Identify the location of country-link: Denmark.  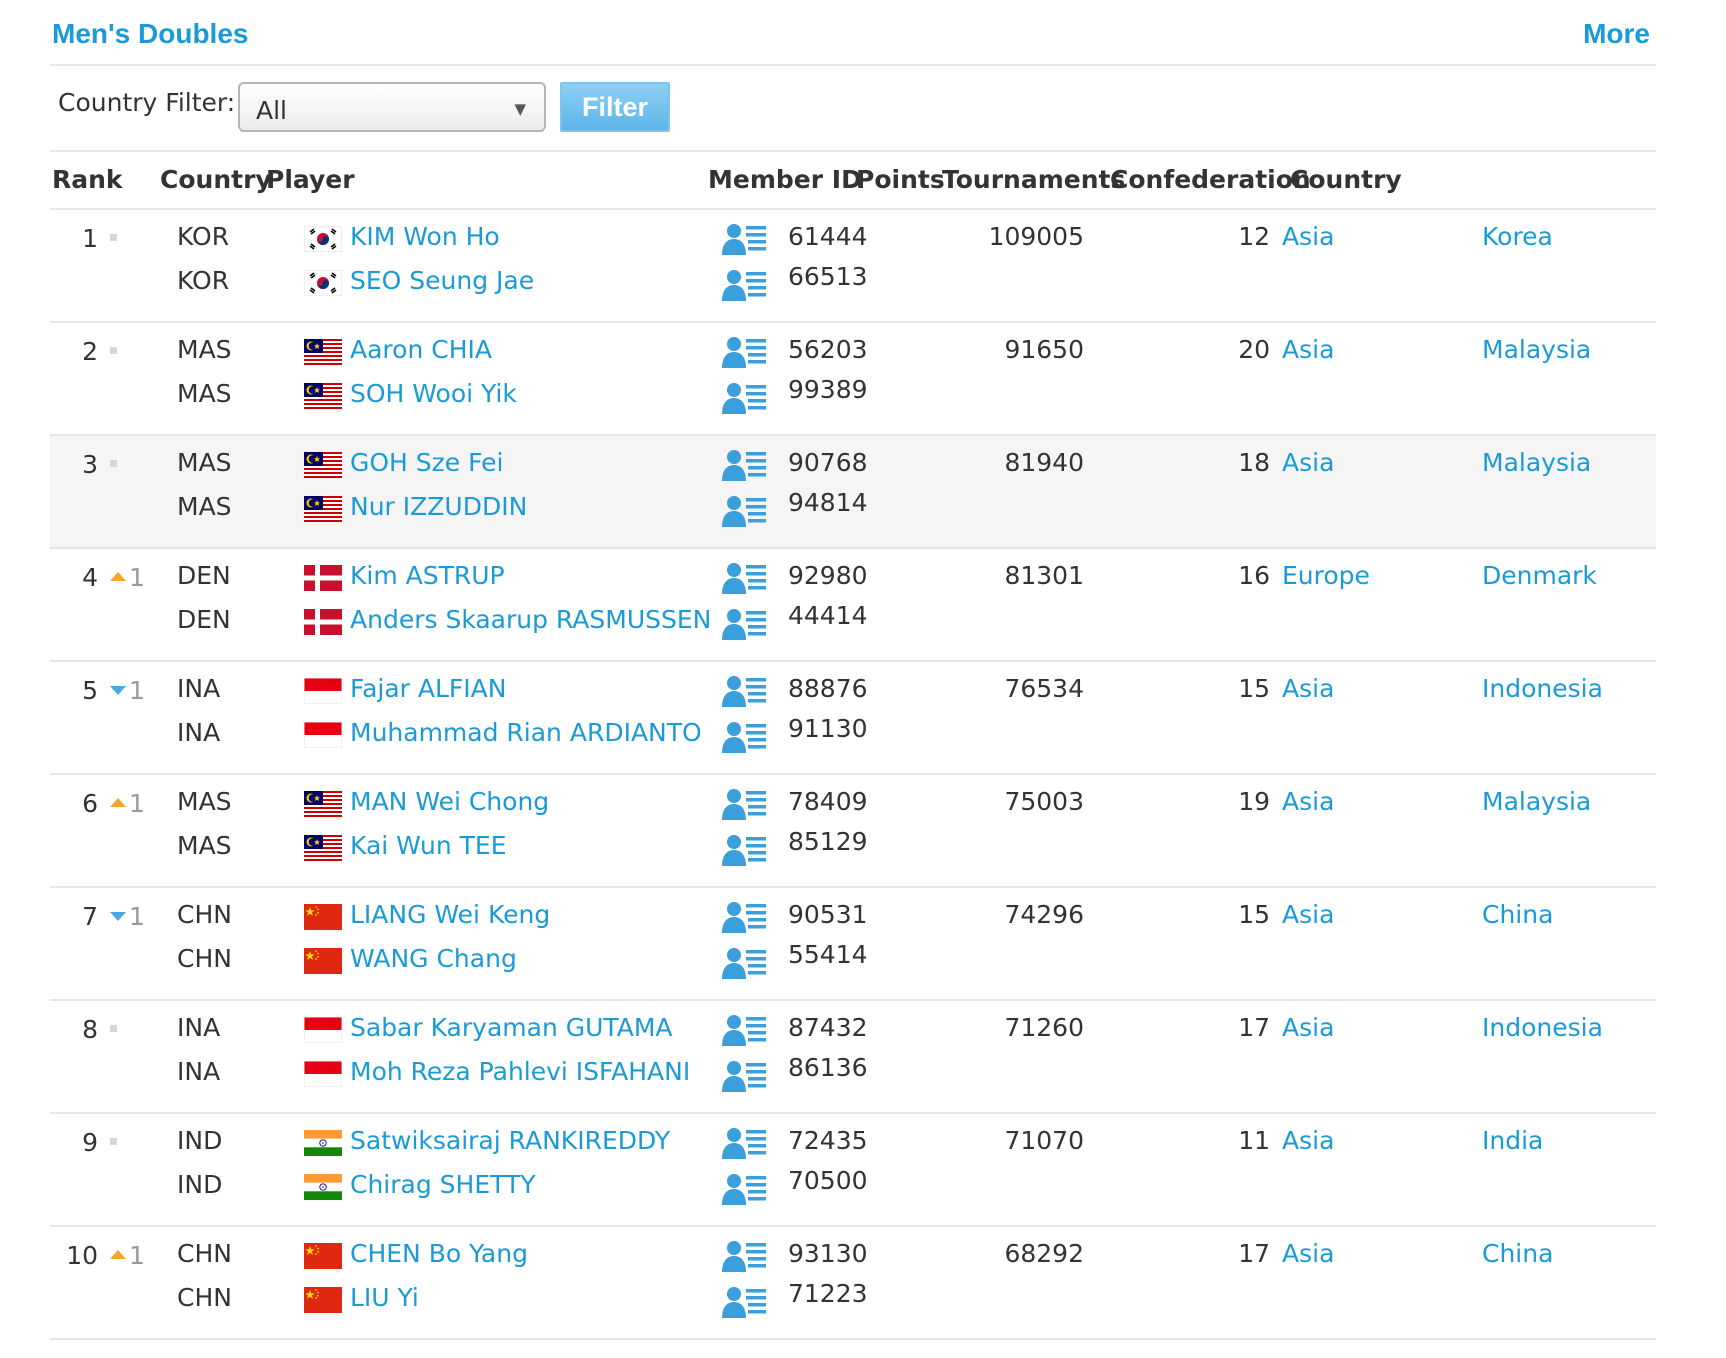
(1539, 575).